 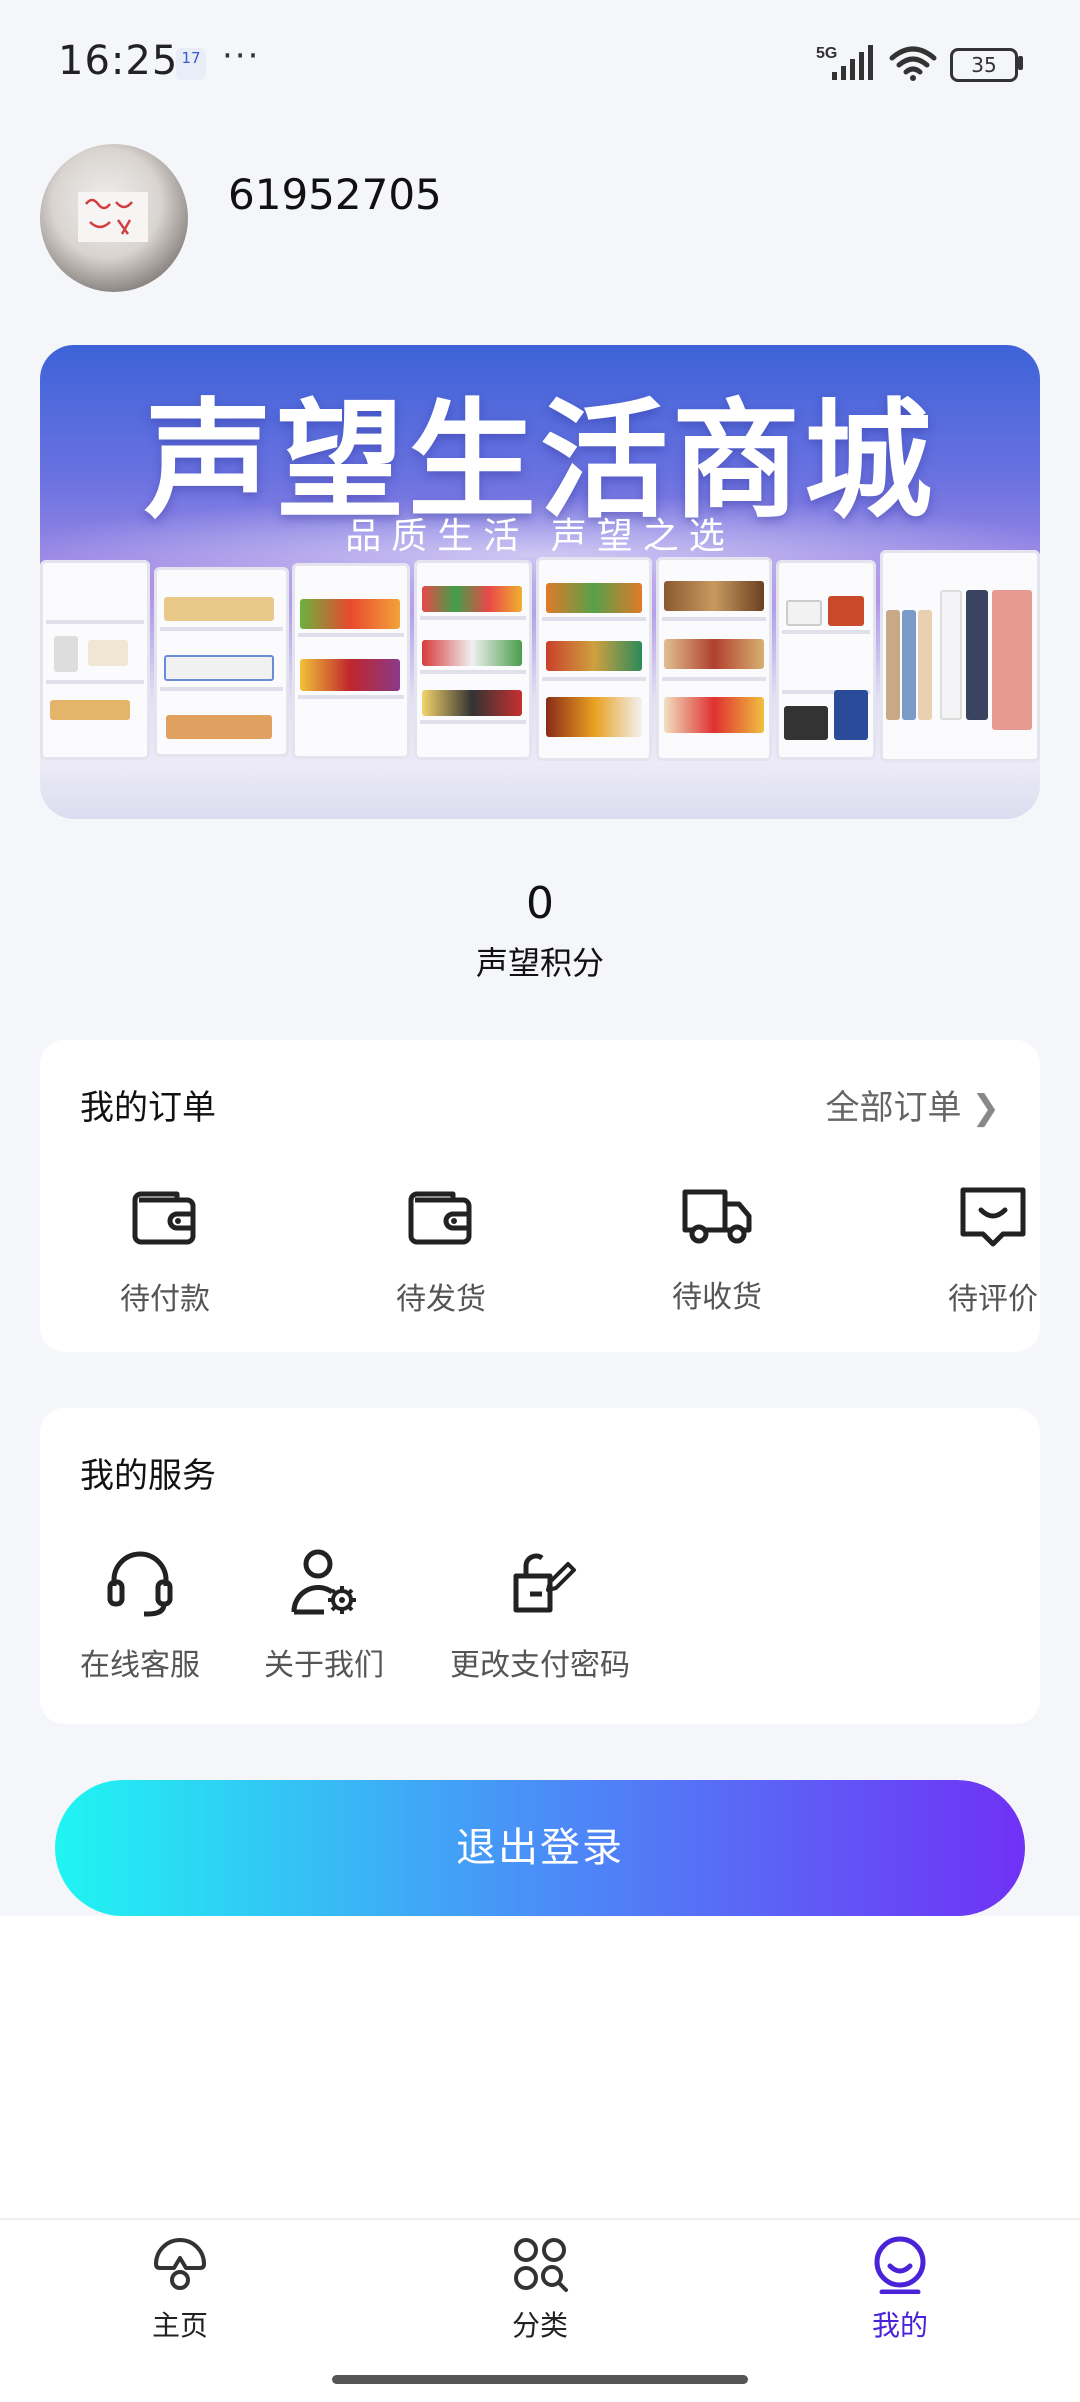 I want to click on nav-profile-label: 我的, so click(x=899, y=2325).